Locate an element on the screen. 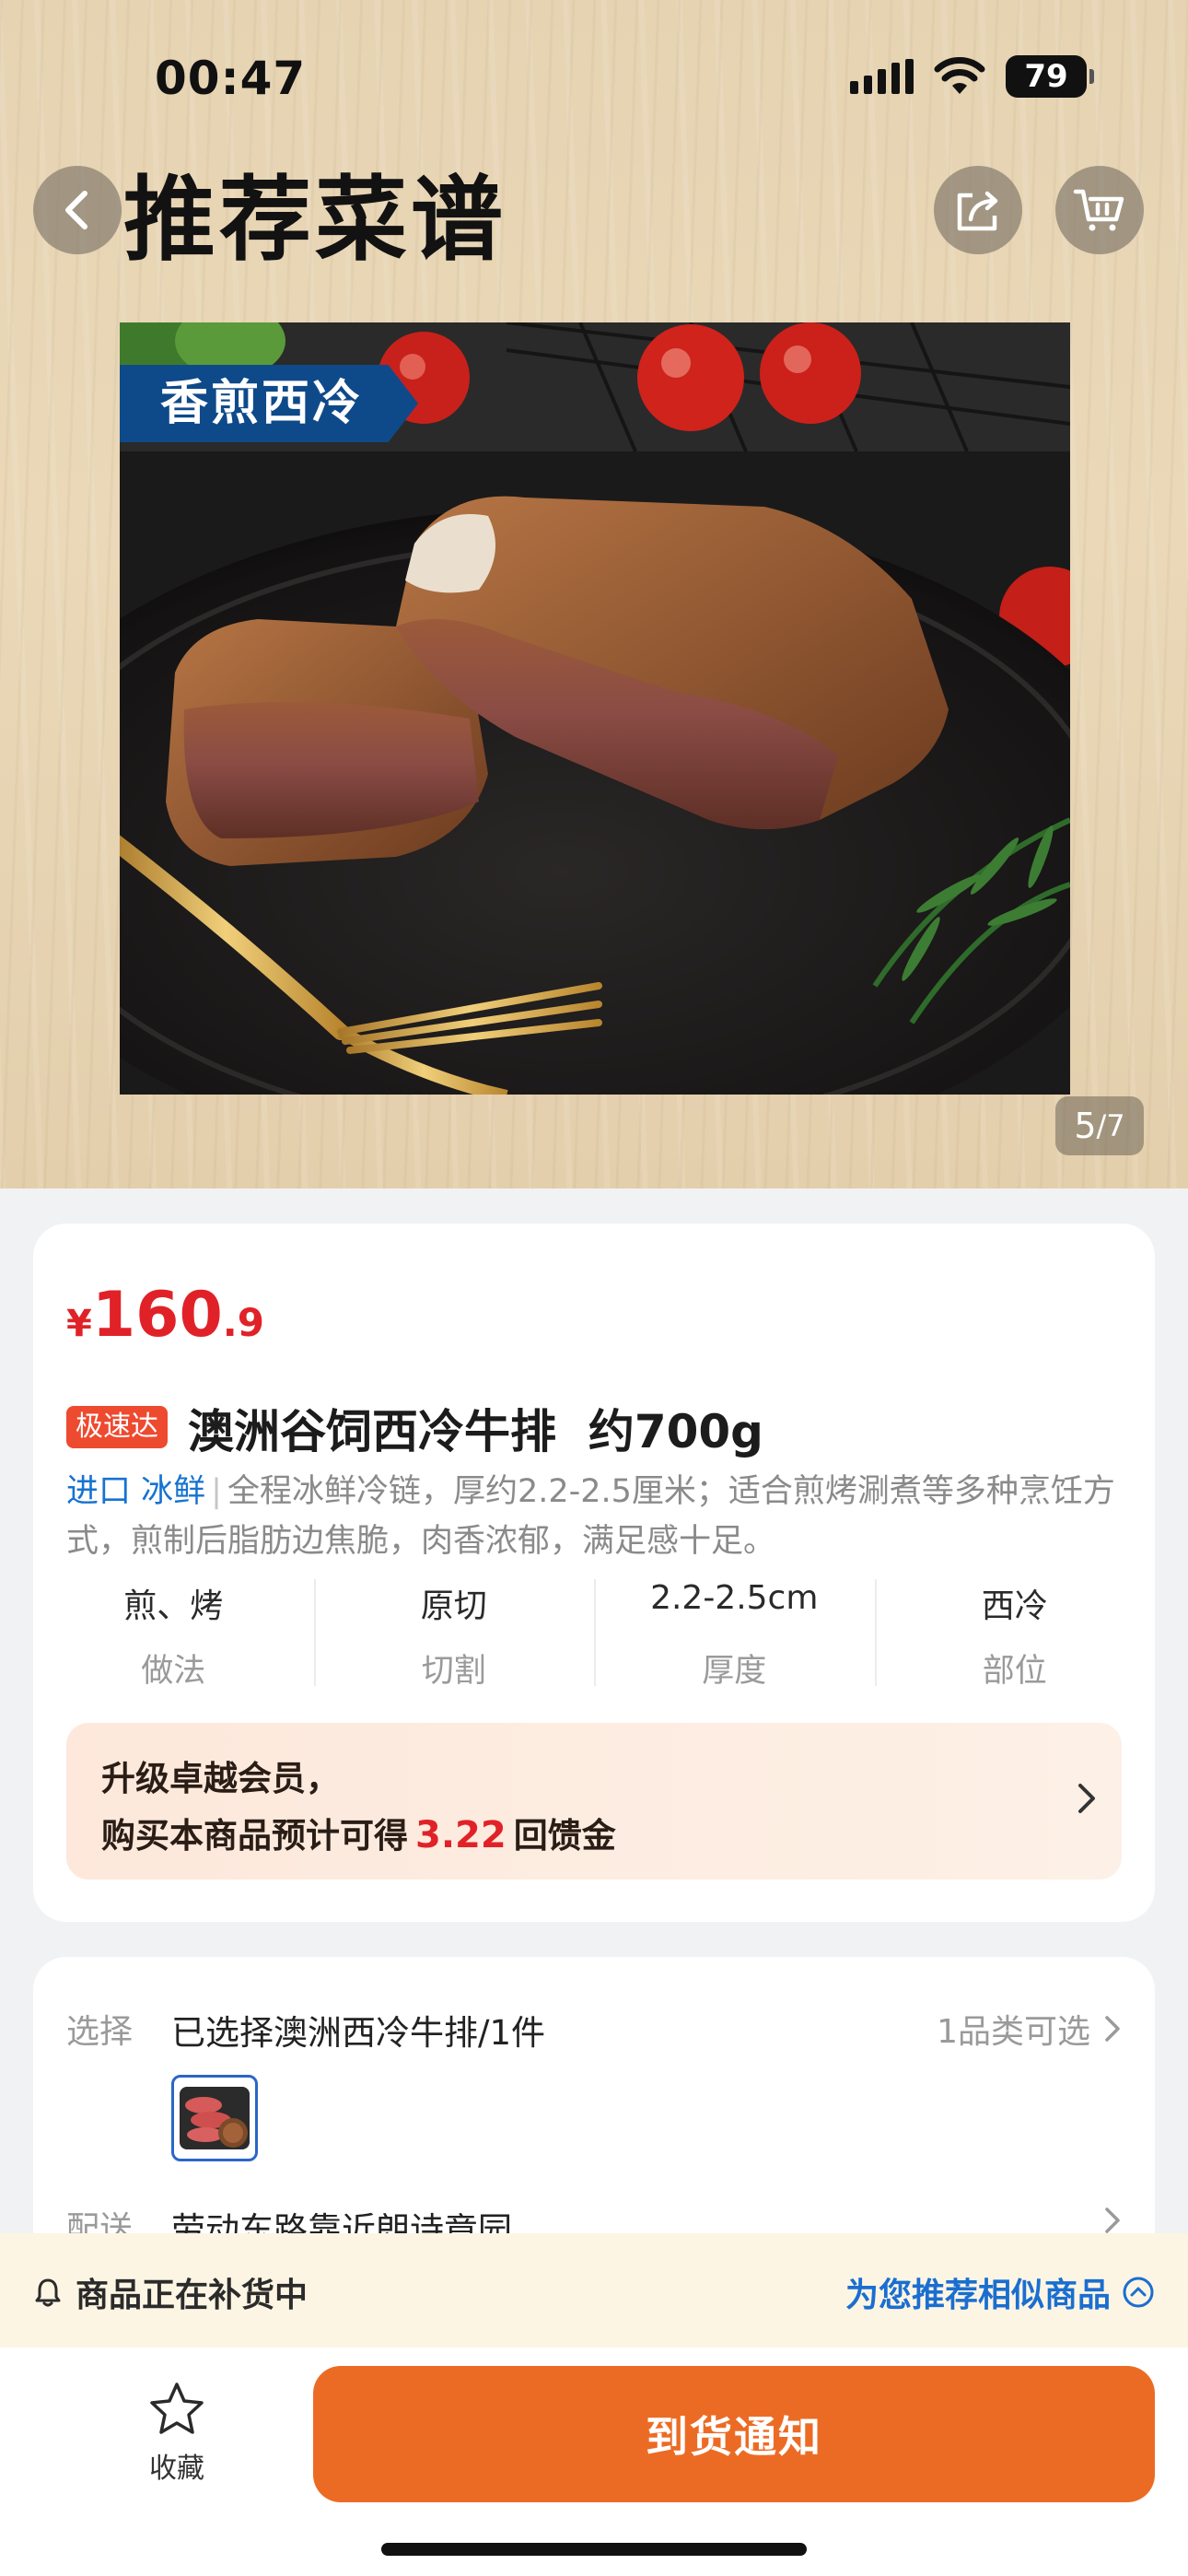 This screenshot has width=1188, height=2576. similar-products-link: 为您推荐相似商品 is located at coordinates (1000, 2292).